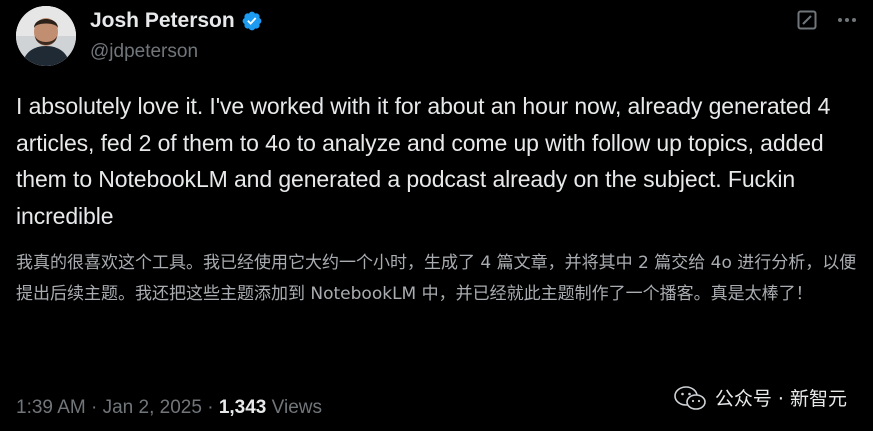  What do you see at coordinates (51, 407) in the screenshot?
I see `tweet-time: 1:39 AM` at bounding box center [51, 407].